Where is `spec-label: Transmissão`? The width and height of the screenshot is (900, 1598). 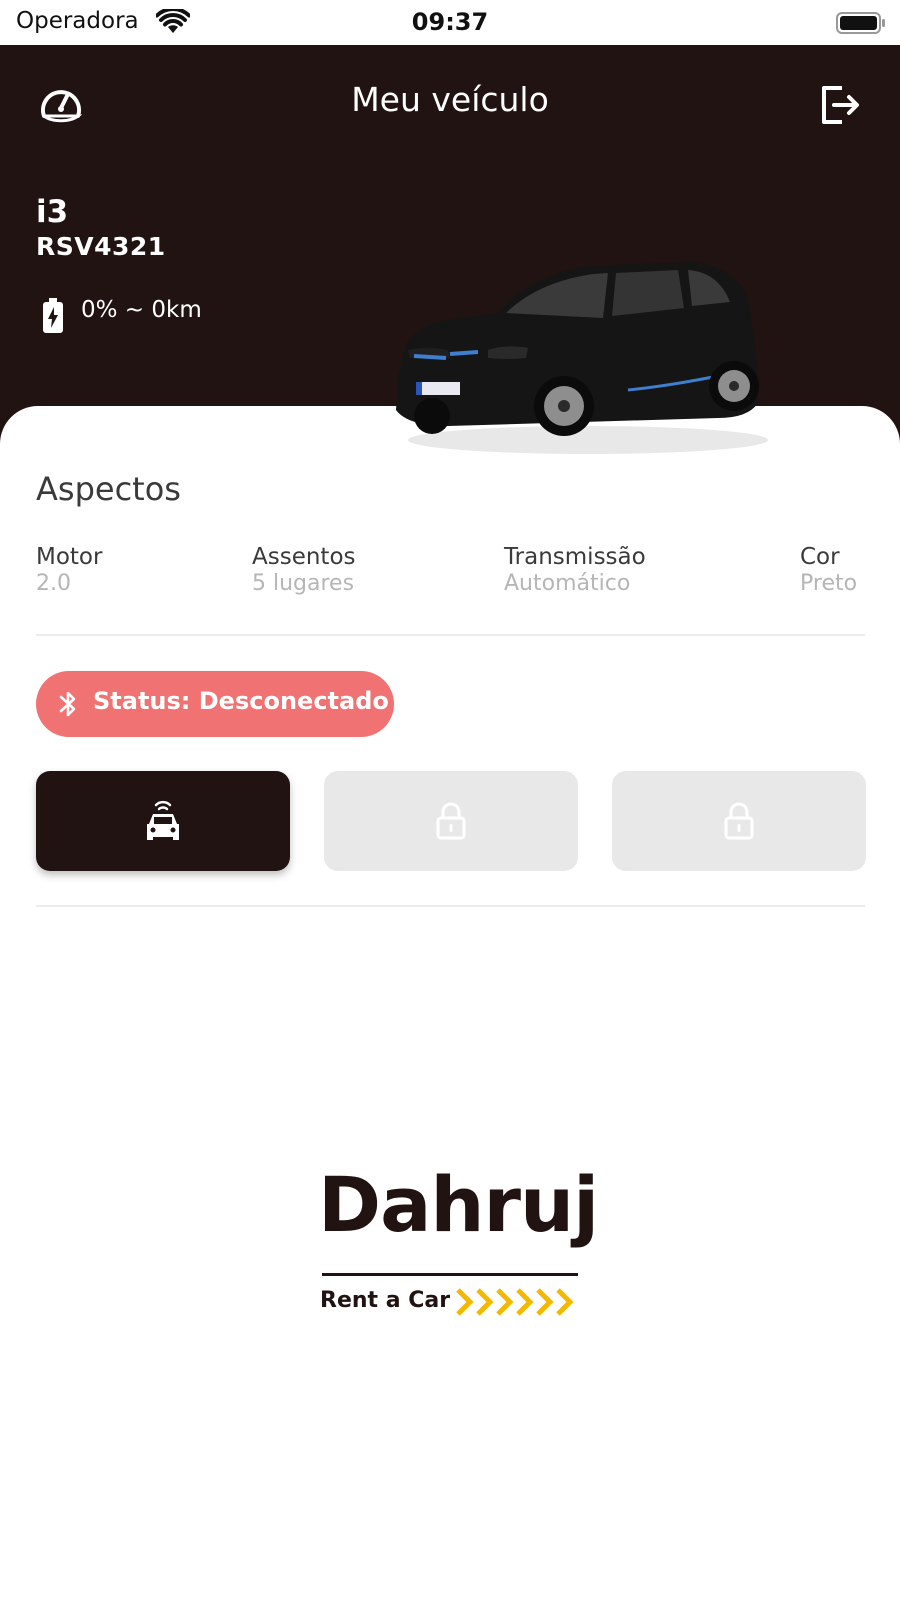 spec-label: Transmissão is located at coordinates (575, 557).